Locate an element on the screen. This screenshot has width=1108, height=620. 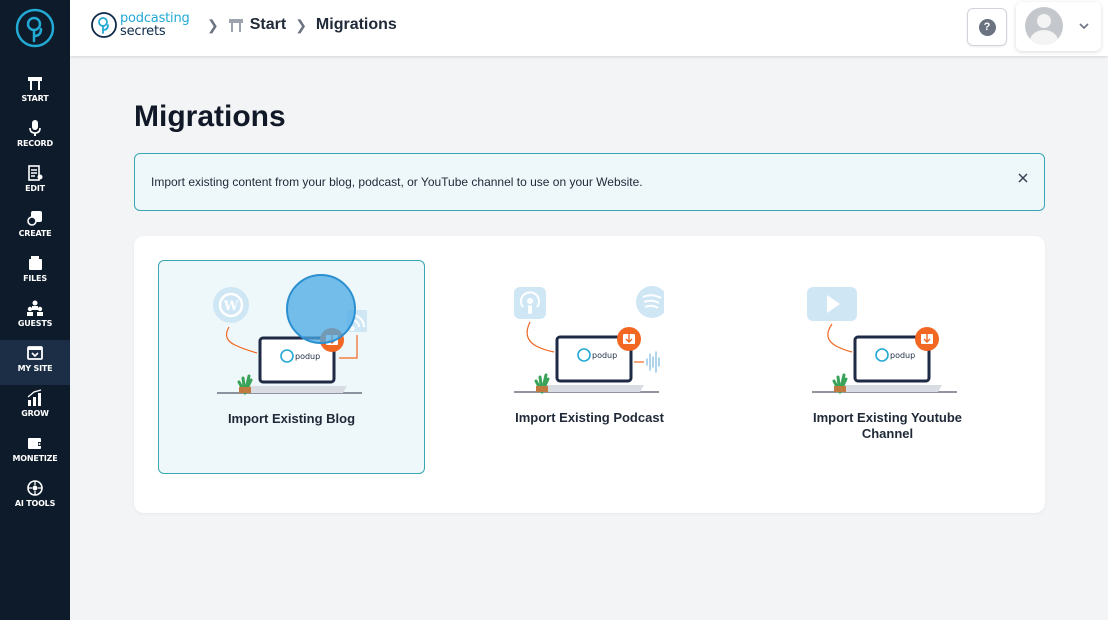
breadcrumb-migrations: Migrations is located at coordinates (356, 24).